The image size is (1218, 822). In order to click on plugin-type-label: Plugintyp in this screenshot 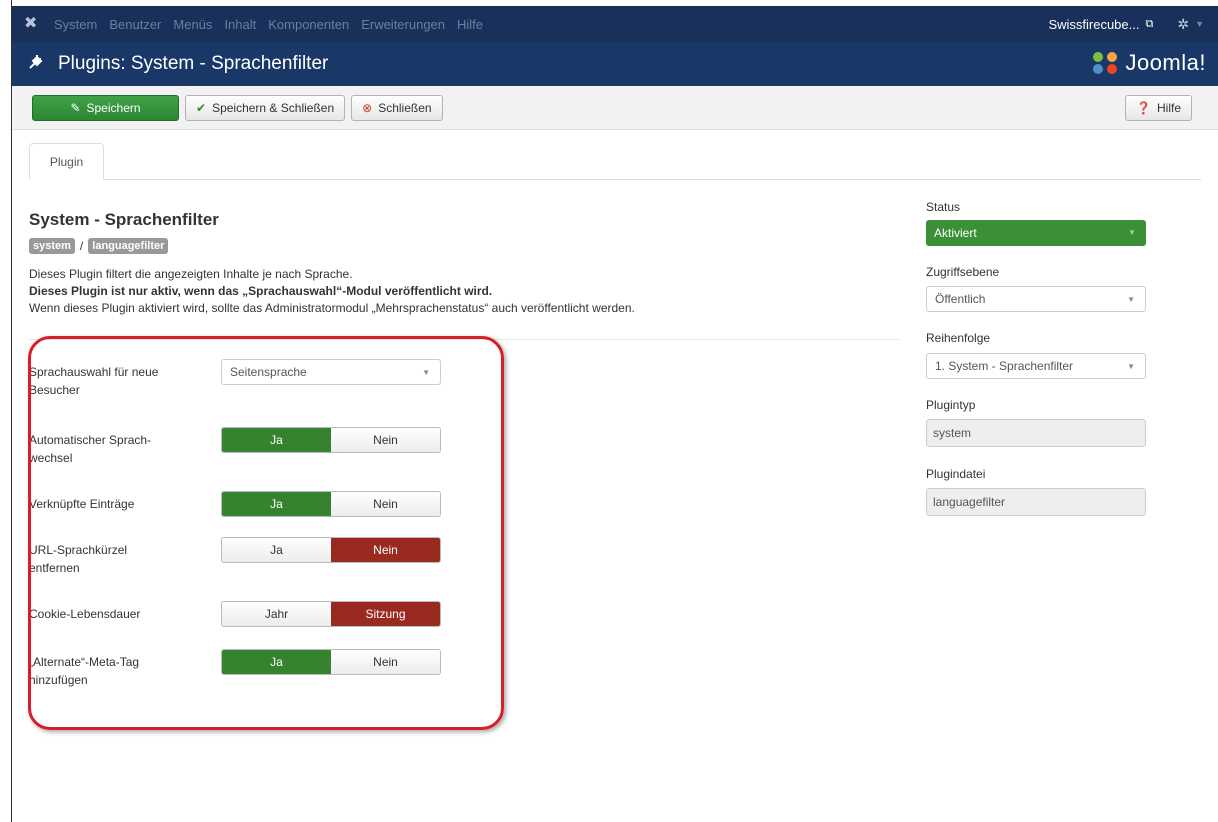, I will do `click(951, 405)`.